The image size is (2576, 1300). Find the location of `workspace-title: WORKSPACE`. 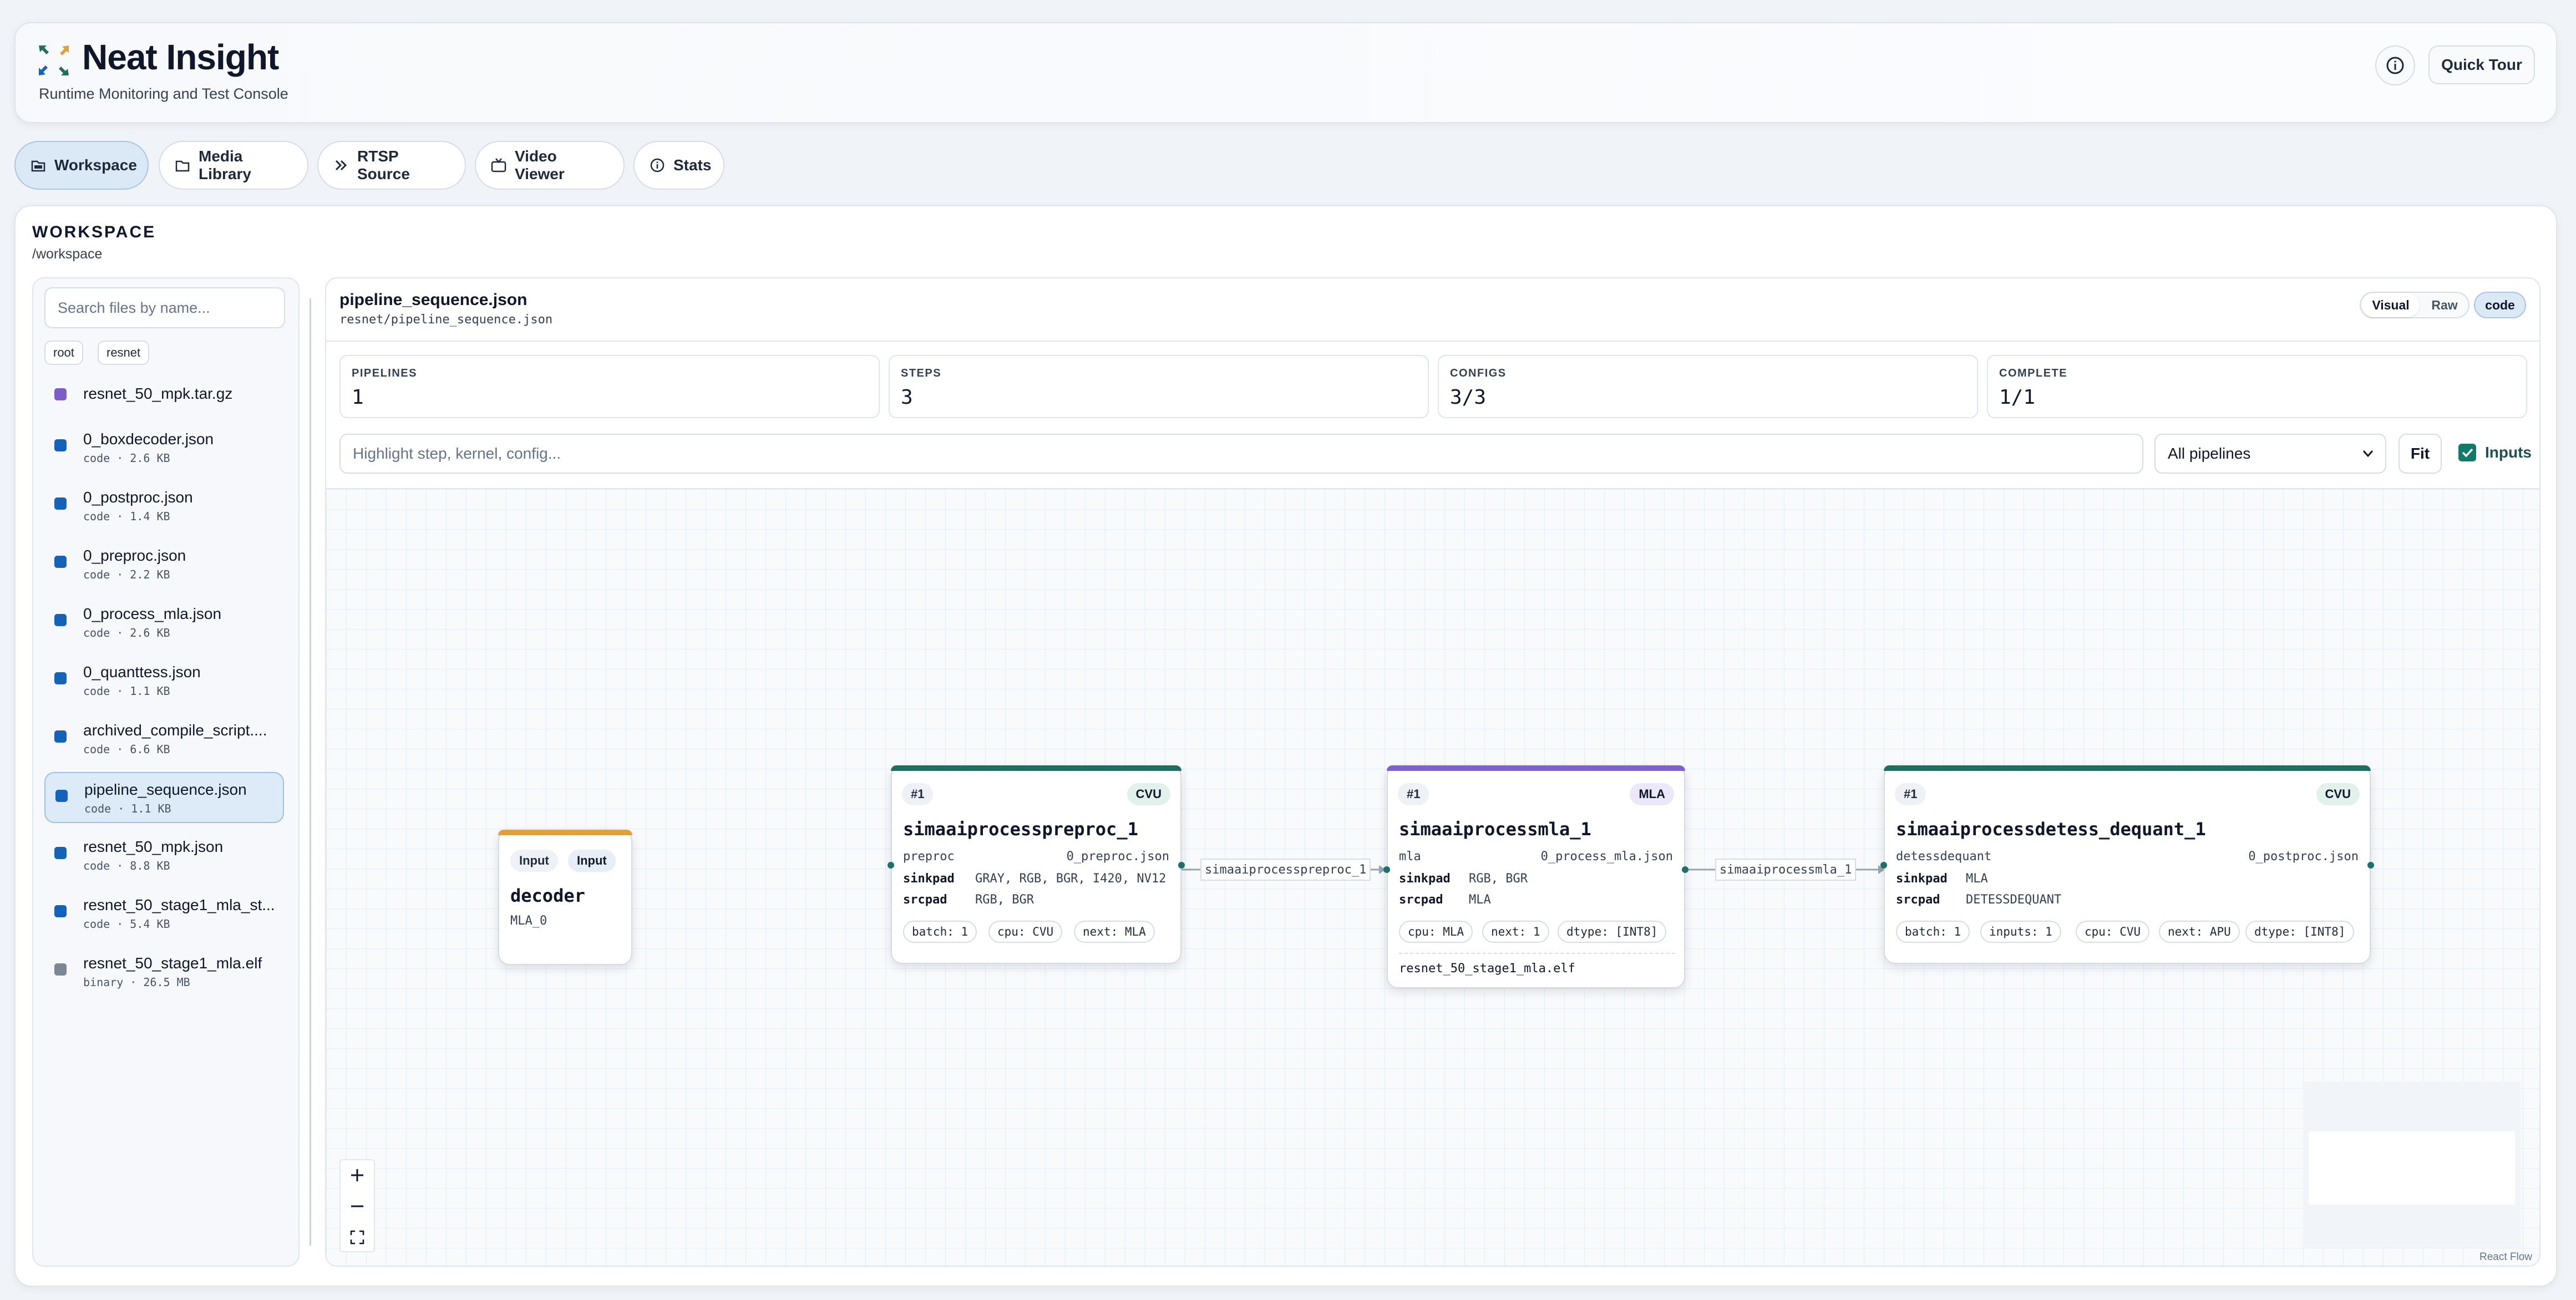

workspace-title: WORKSPACE is located at coordinates (94, 232).